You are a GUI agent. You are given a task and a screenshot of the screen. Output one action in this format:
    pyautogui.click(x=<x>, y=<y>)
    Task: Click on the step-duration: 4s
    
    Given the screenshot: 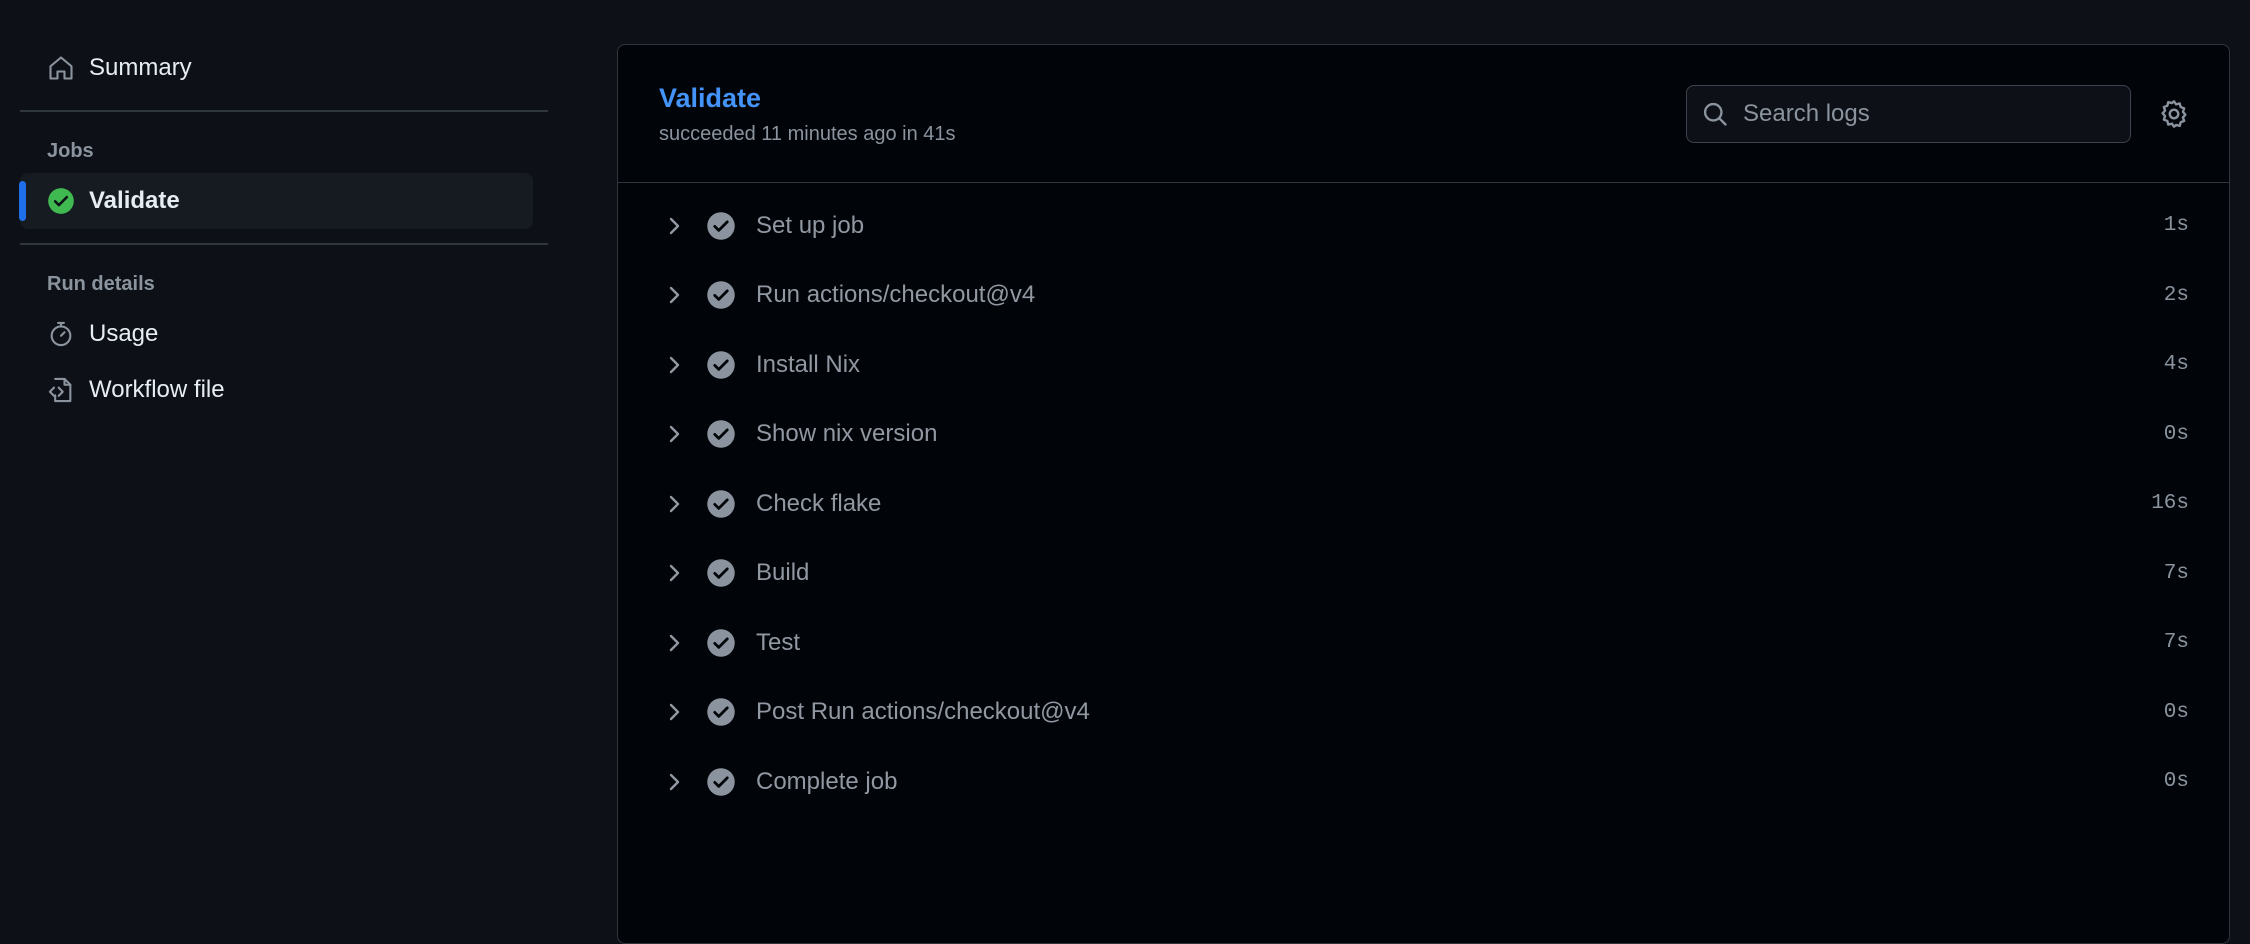 What is the action you would take?
    pyautogui.click(x=2176, y=365)
    